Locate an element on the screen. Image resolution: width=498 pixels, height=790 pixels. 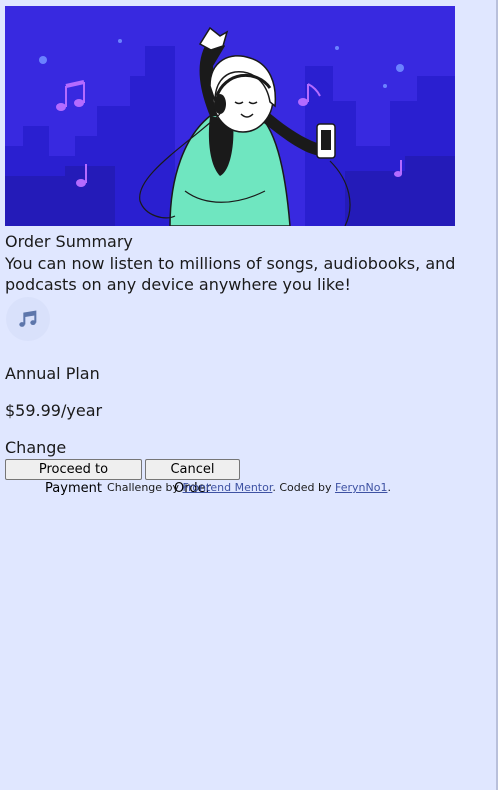
proceed-to-payment-button: Proceed to Payment is located at coordinates (73, 477).